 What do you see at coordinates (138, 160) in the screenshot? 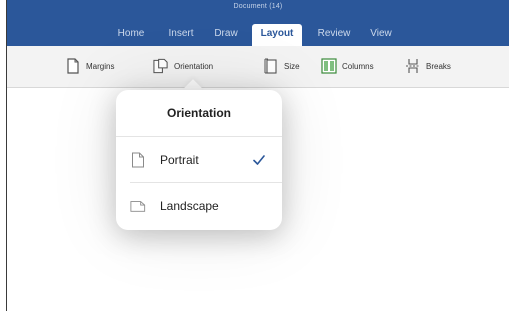
I see `portrait-page-icon` at bounding box center [138, 160].